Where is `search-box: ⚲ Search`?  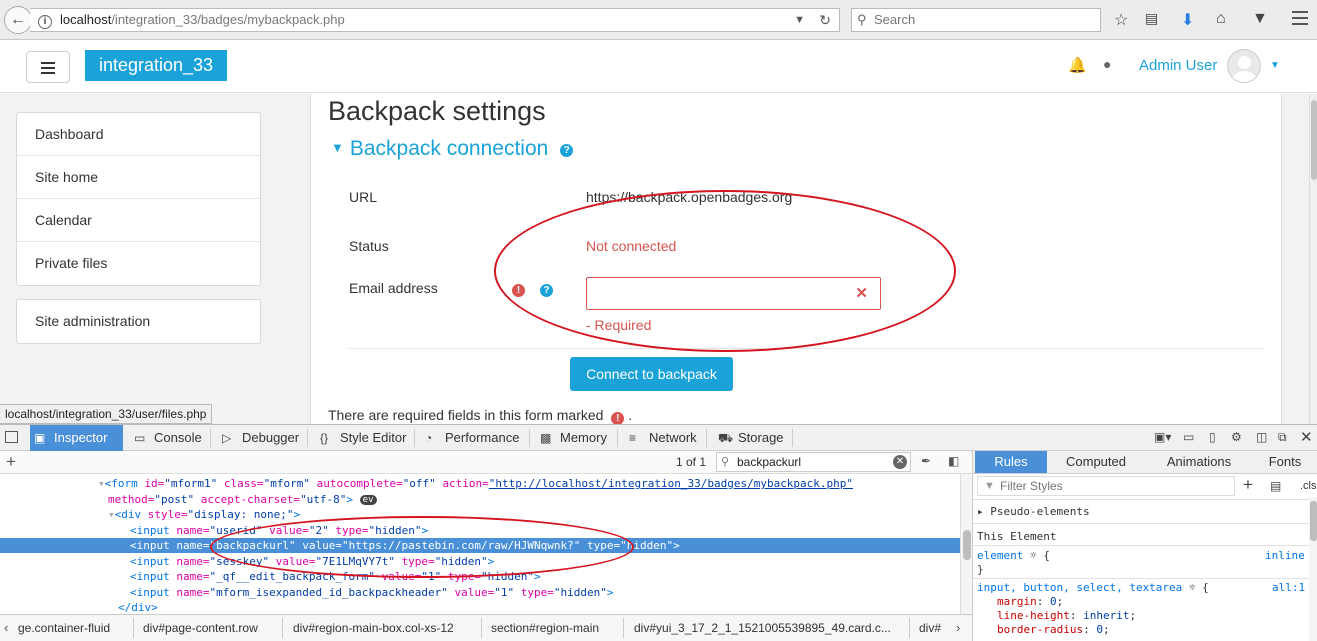
search-box: ⚲ Search is located at coordinates (976, 20).